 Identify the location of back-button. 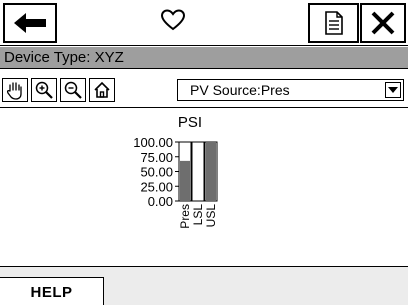
(30, 23).